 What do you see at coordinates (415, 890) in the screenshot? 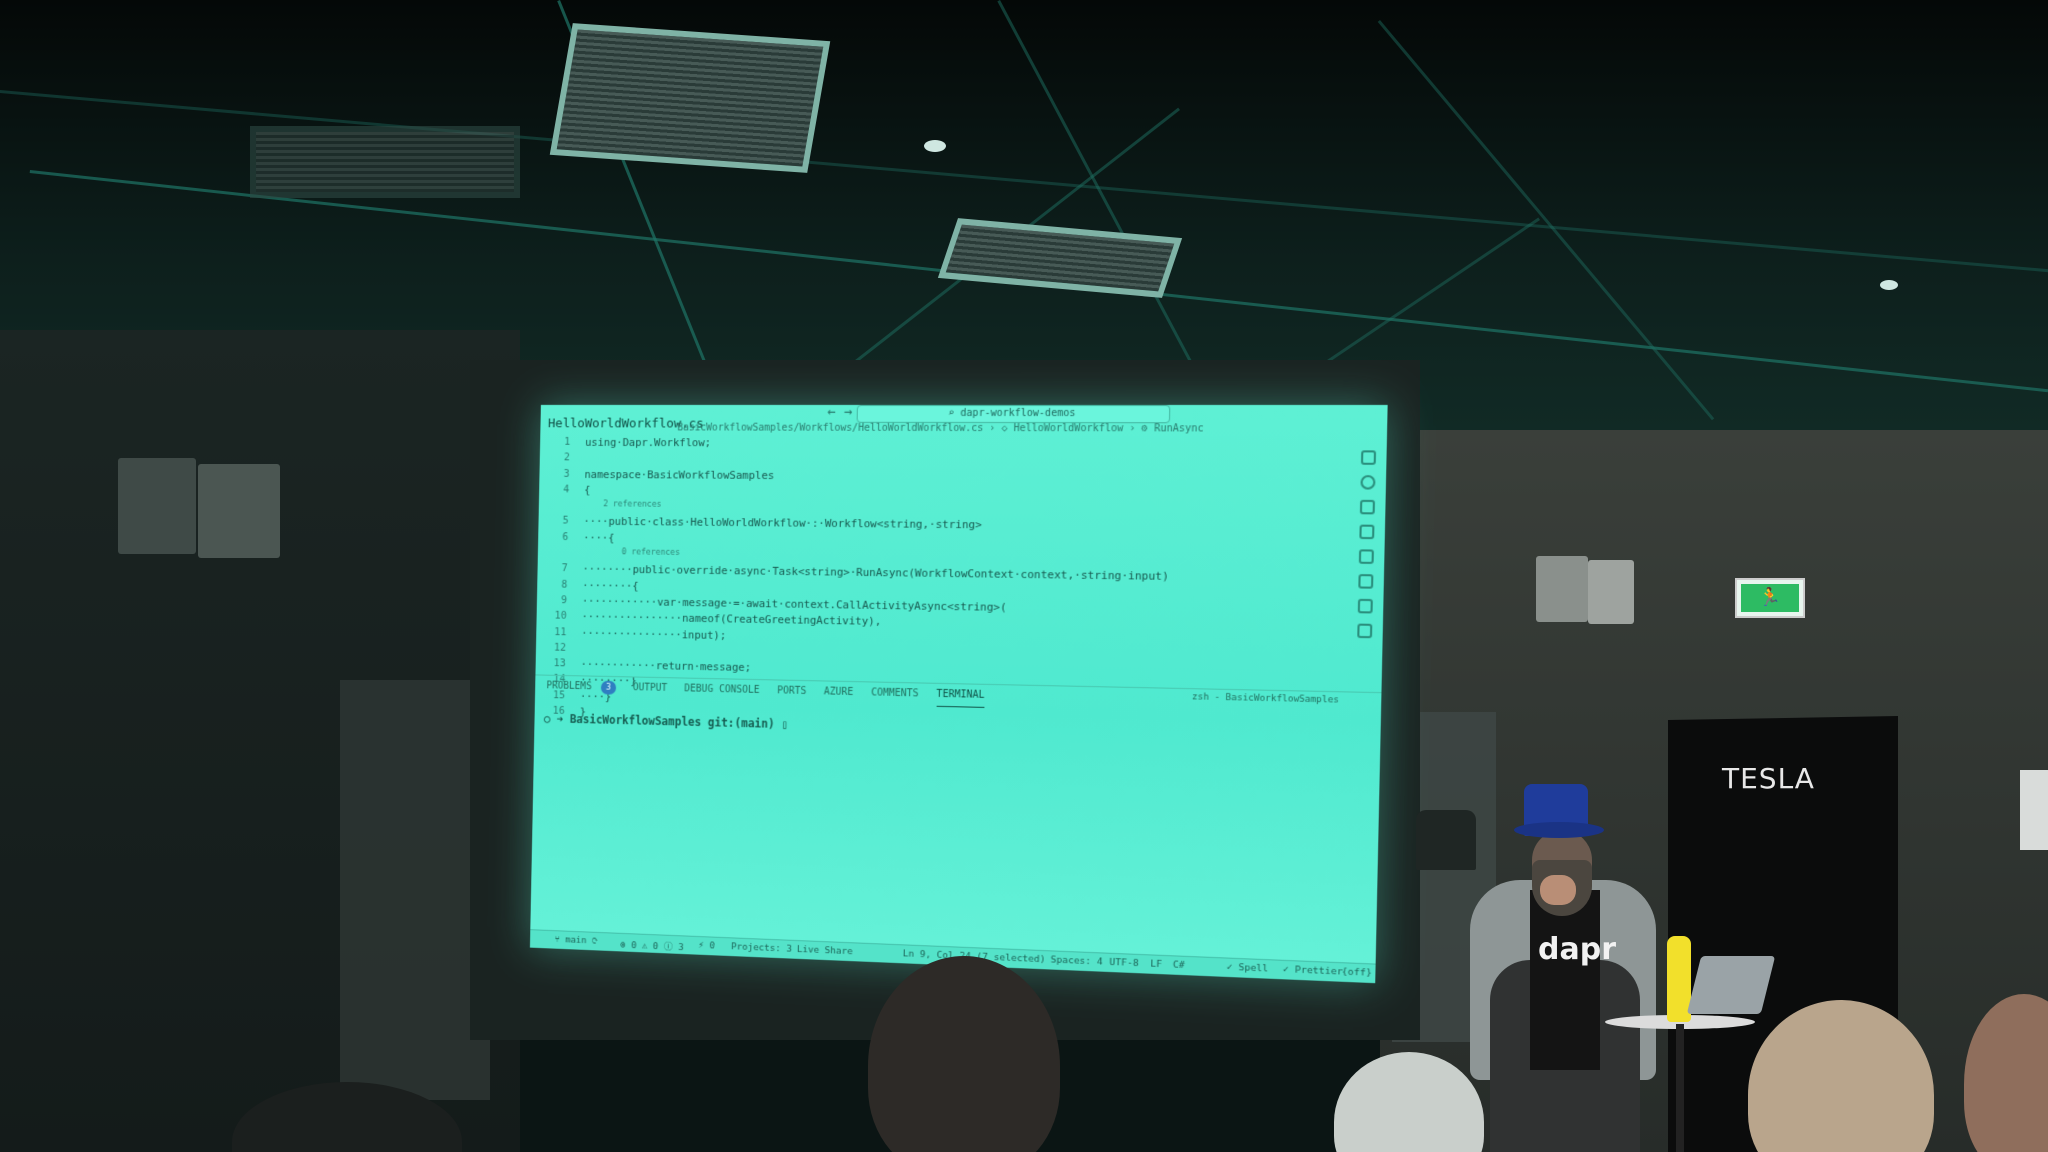
I see `wall-panel` at bounding box center [415, 890].